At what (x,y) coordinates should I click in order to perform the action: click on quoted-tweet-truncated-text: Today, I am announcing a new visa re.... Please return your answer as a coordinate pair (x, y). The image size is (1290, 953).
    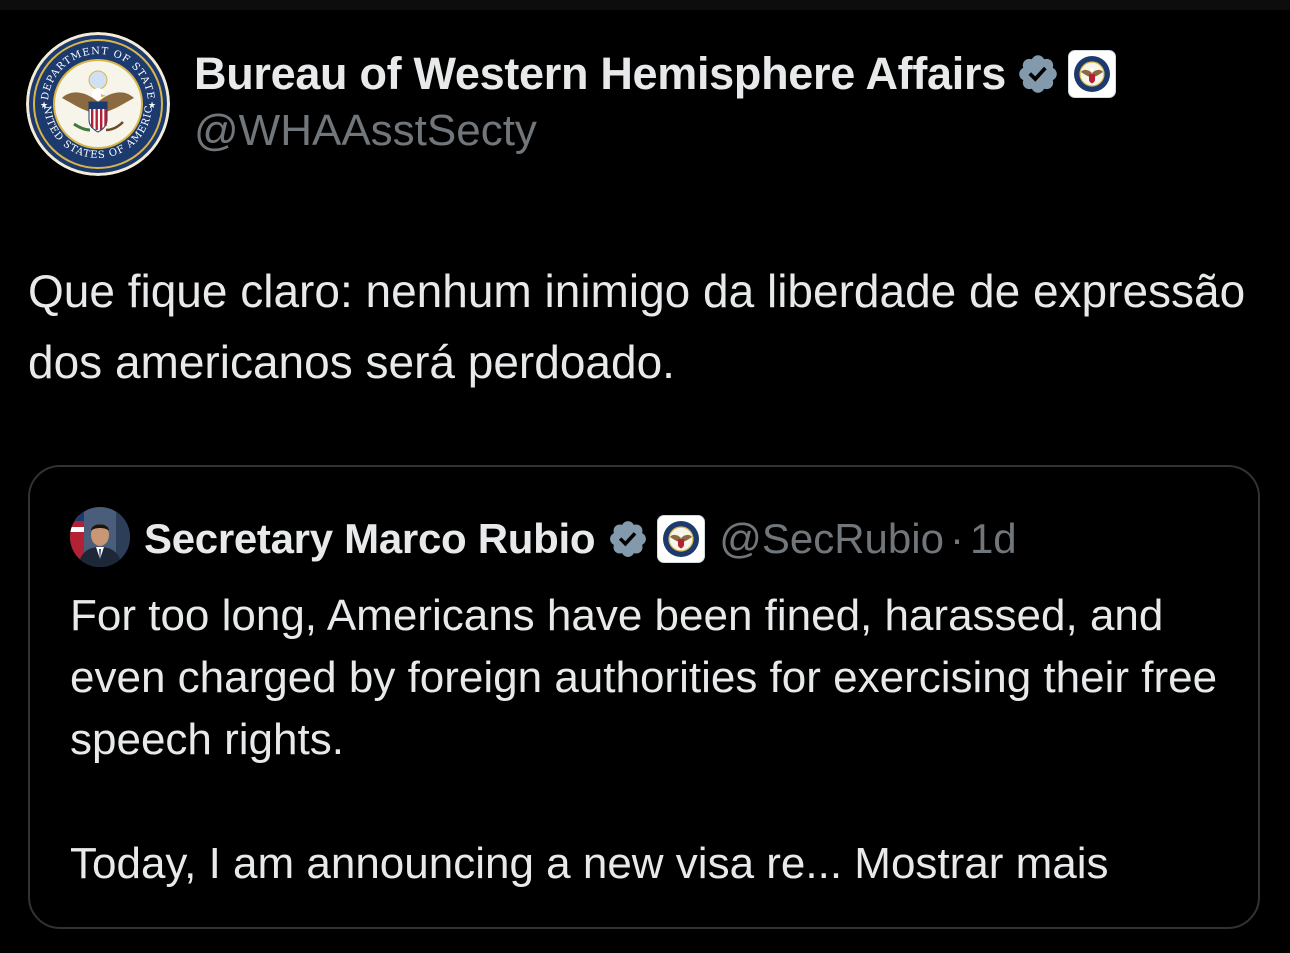
    Looking at the image, I should click on (456, 863).